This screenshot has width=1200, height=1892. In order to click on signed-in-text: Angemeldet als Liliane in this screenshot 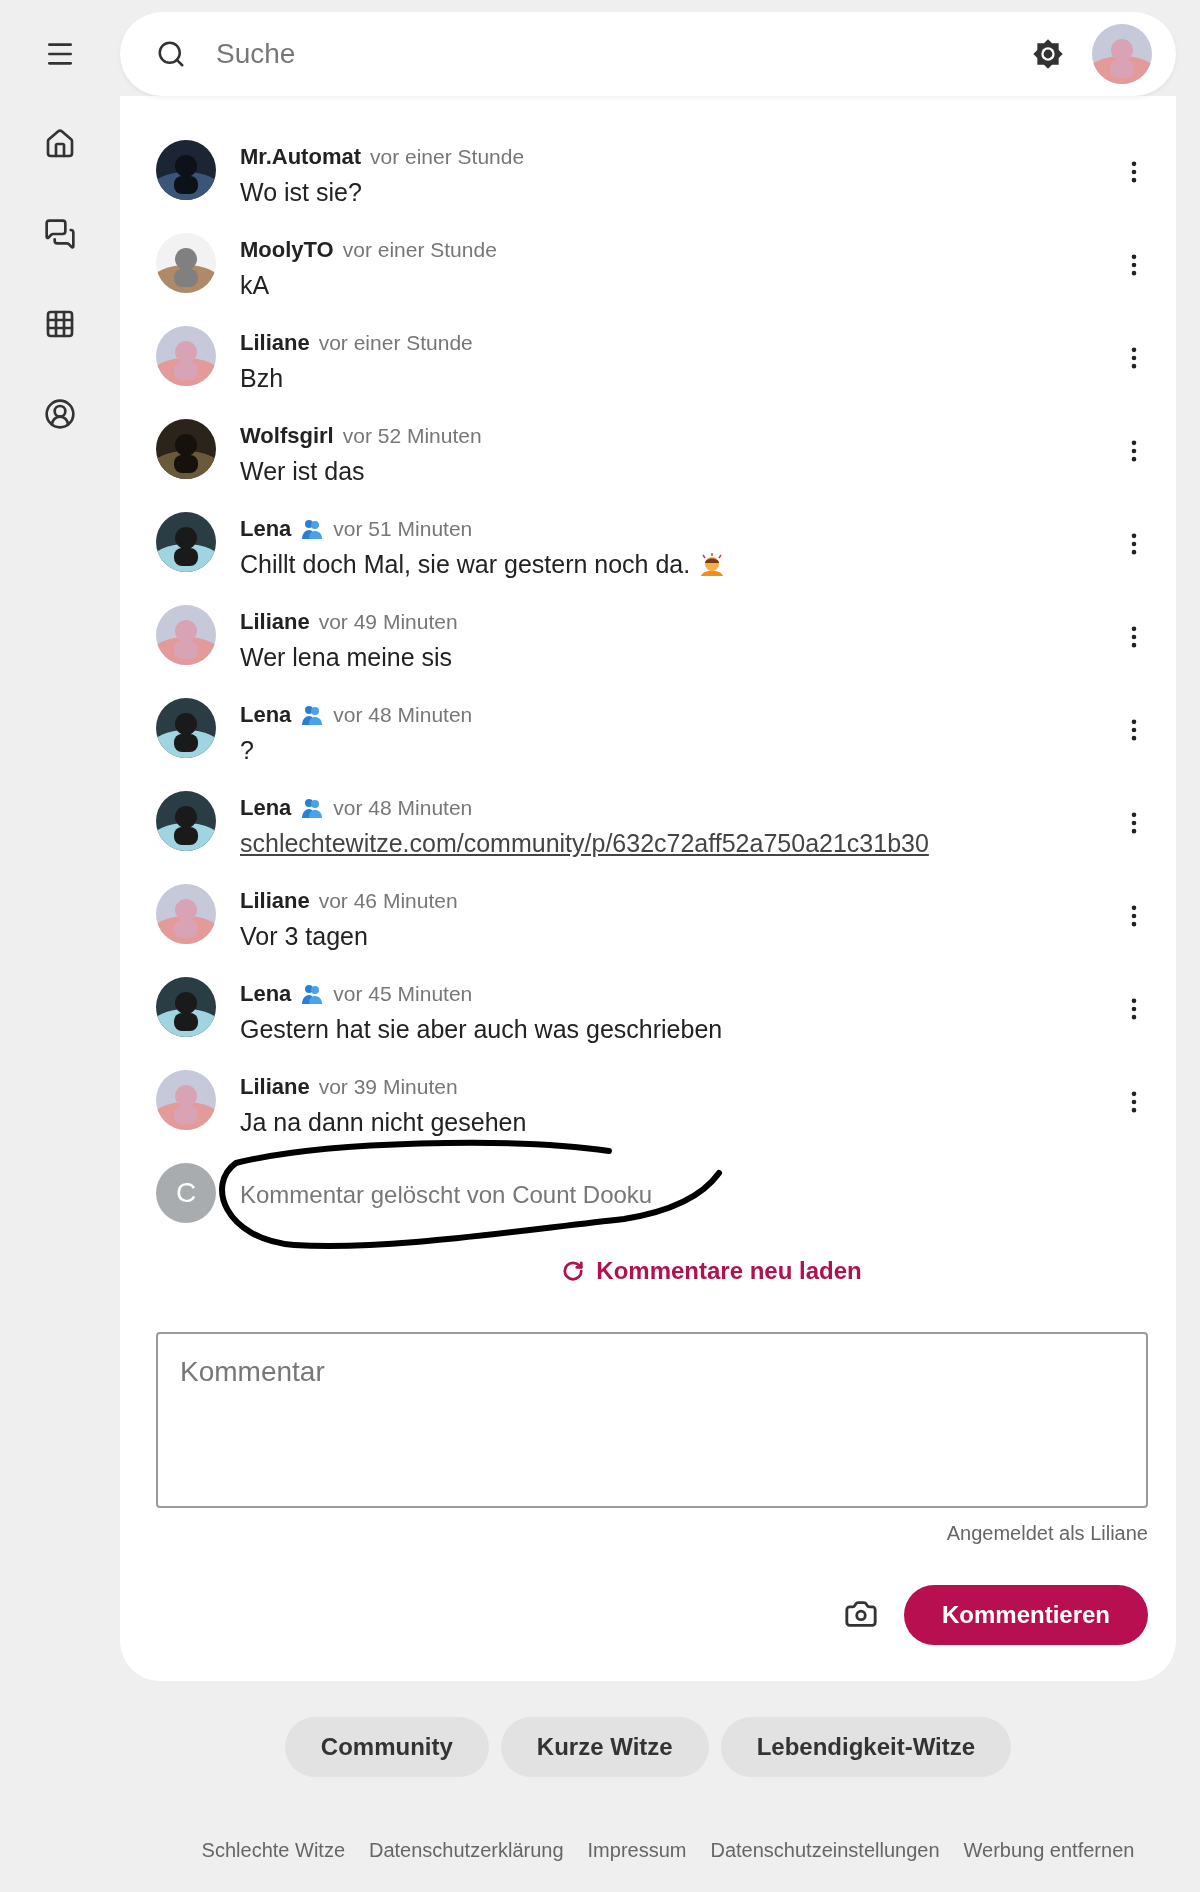, I will do `click(1047, 1533)`.